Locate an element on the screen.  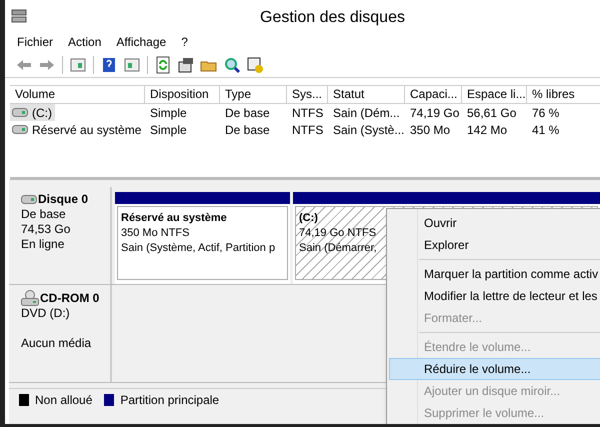
menu-item: Action is located at coordinates (85, 42).